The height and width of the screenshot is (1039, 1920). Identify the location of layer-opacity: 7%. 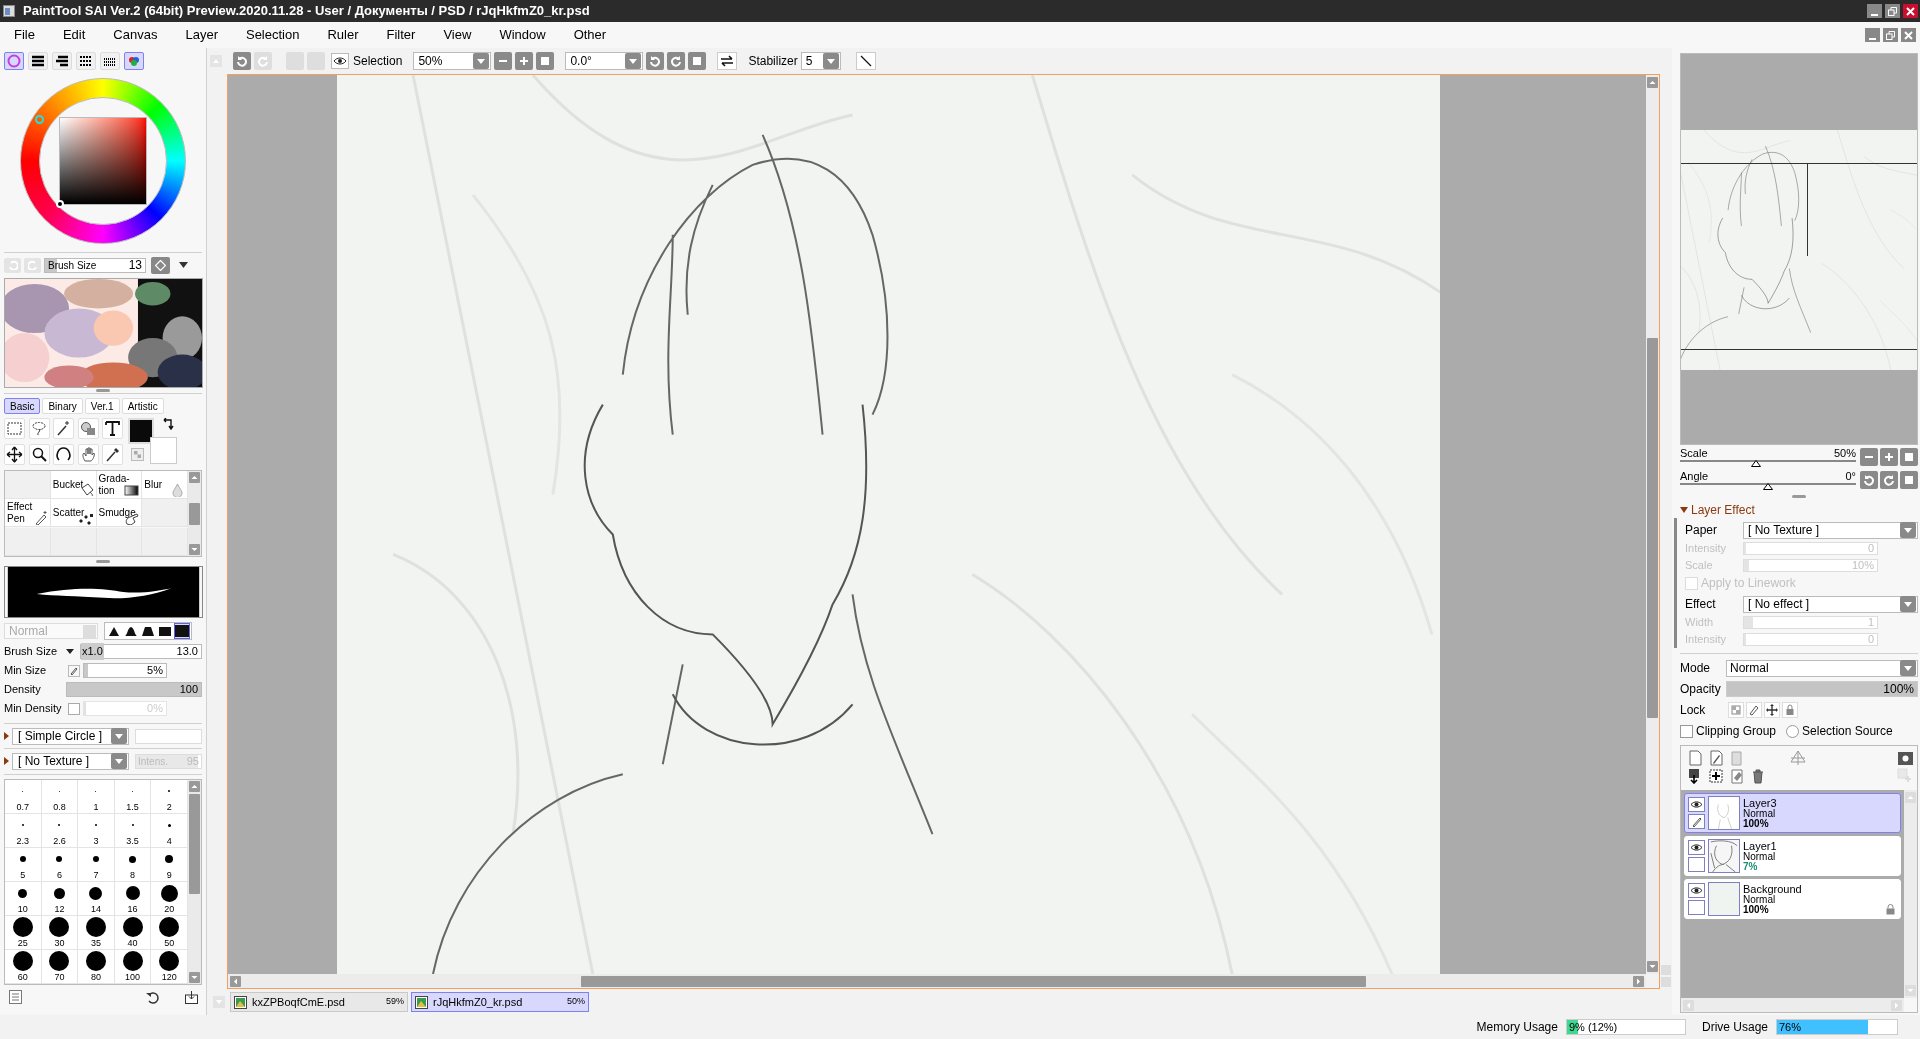
(1751, 867).